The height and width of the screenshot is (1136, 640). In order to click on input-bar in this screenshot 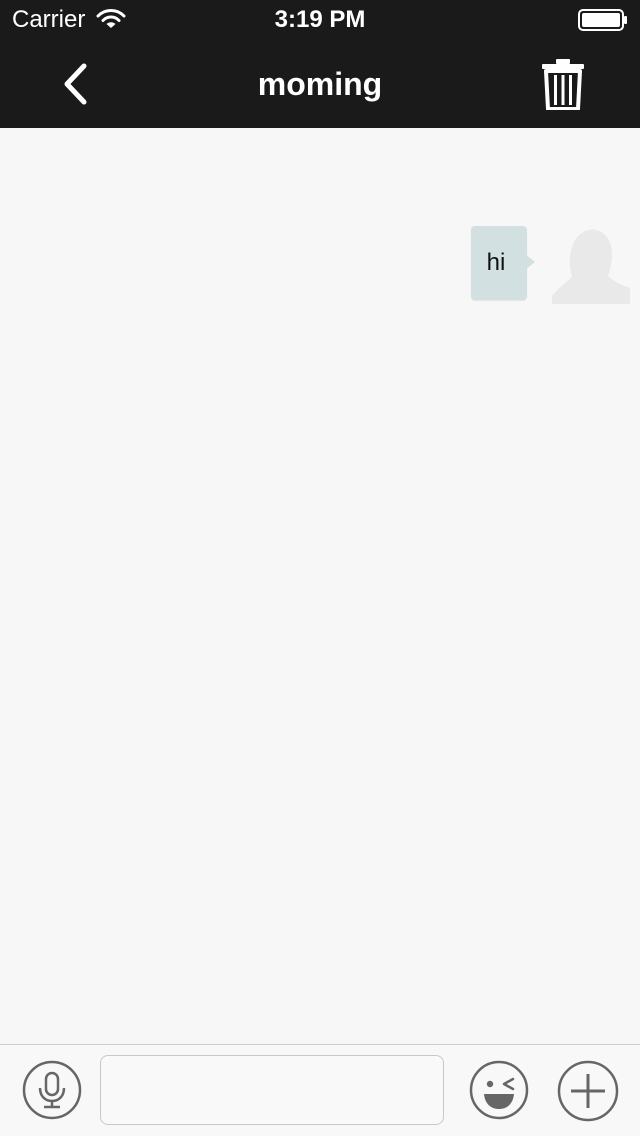, I will do `click(320, 1090)`.